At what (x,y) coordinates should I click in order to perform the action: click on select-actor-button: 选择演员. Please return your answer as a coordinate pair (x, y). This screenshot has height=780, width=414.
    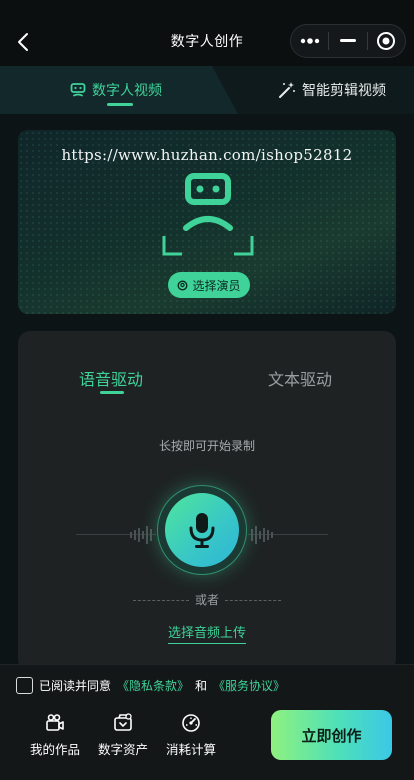
    Looking at the image, I should click on (209, 285).